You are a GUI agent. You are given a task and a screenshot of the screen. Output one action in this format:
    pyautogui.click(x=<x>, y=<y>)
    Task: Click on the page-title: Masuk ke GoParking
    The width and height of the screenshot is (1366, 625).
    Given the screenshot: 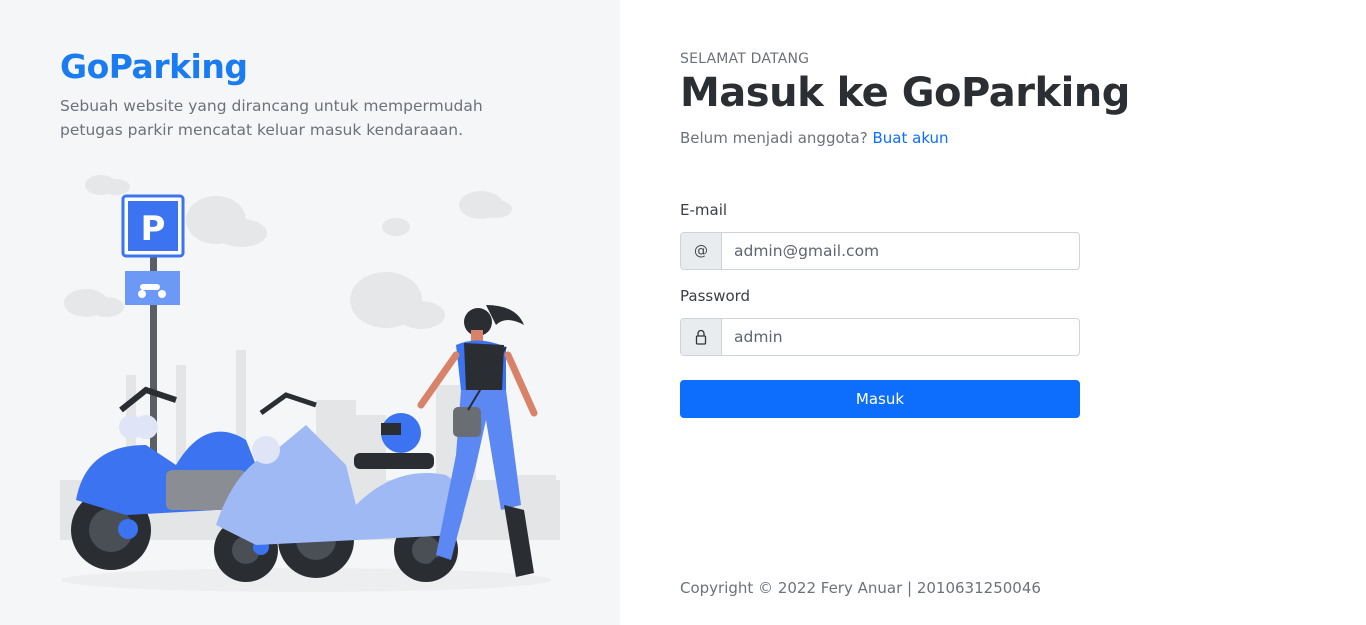 What is the action you would take?
    pyautogui.click(x=905, y=93)
    